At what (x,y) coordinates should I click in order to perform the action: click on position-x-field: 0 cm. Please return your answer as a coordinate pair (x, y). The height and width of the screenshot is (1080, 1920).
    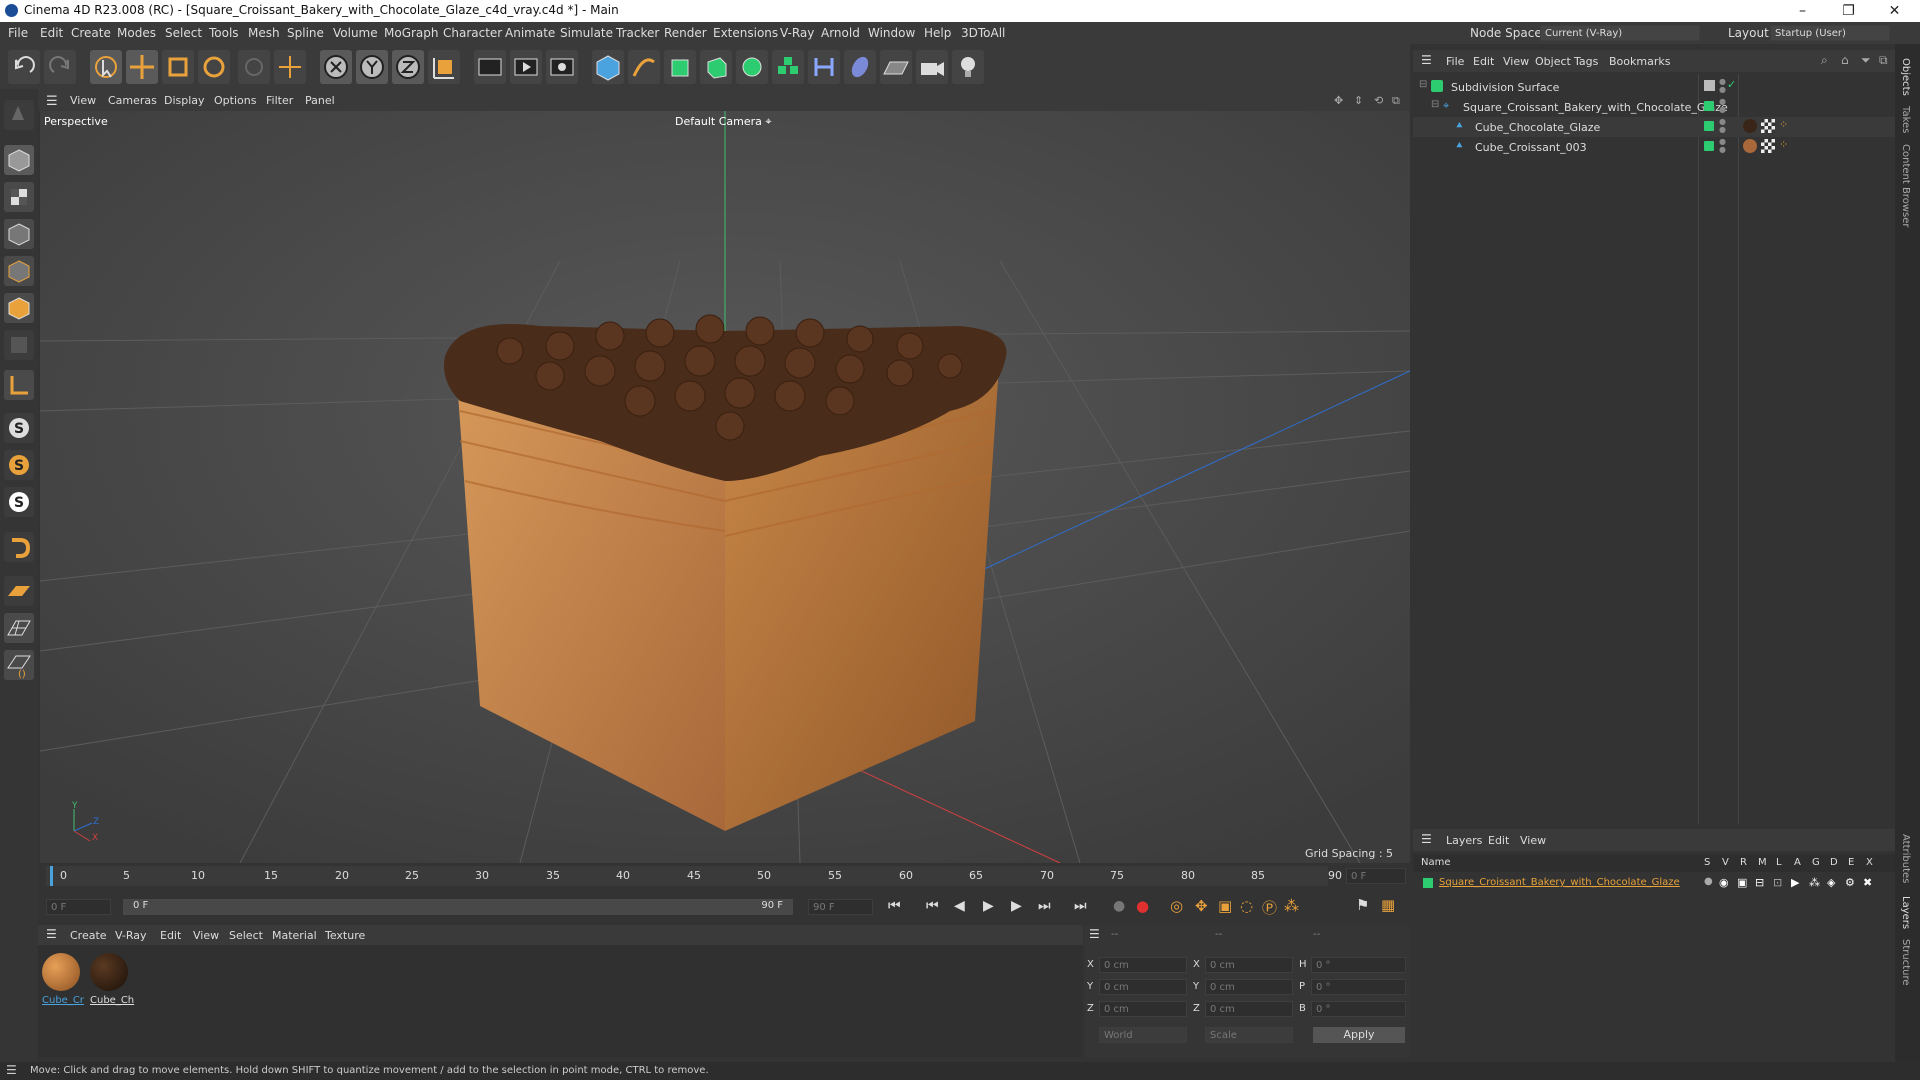
    Looking at the image, I should click on (1143, 965).